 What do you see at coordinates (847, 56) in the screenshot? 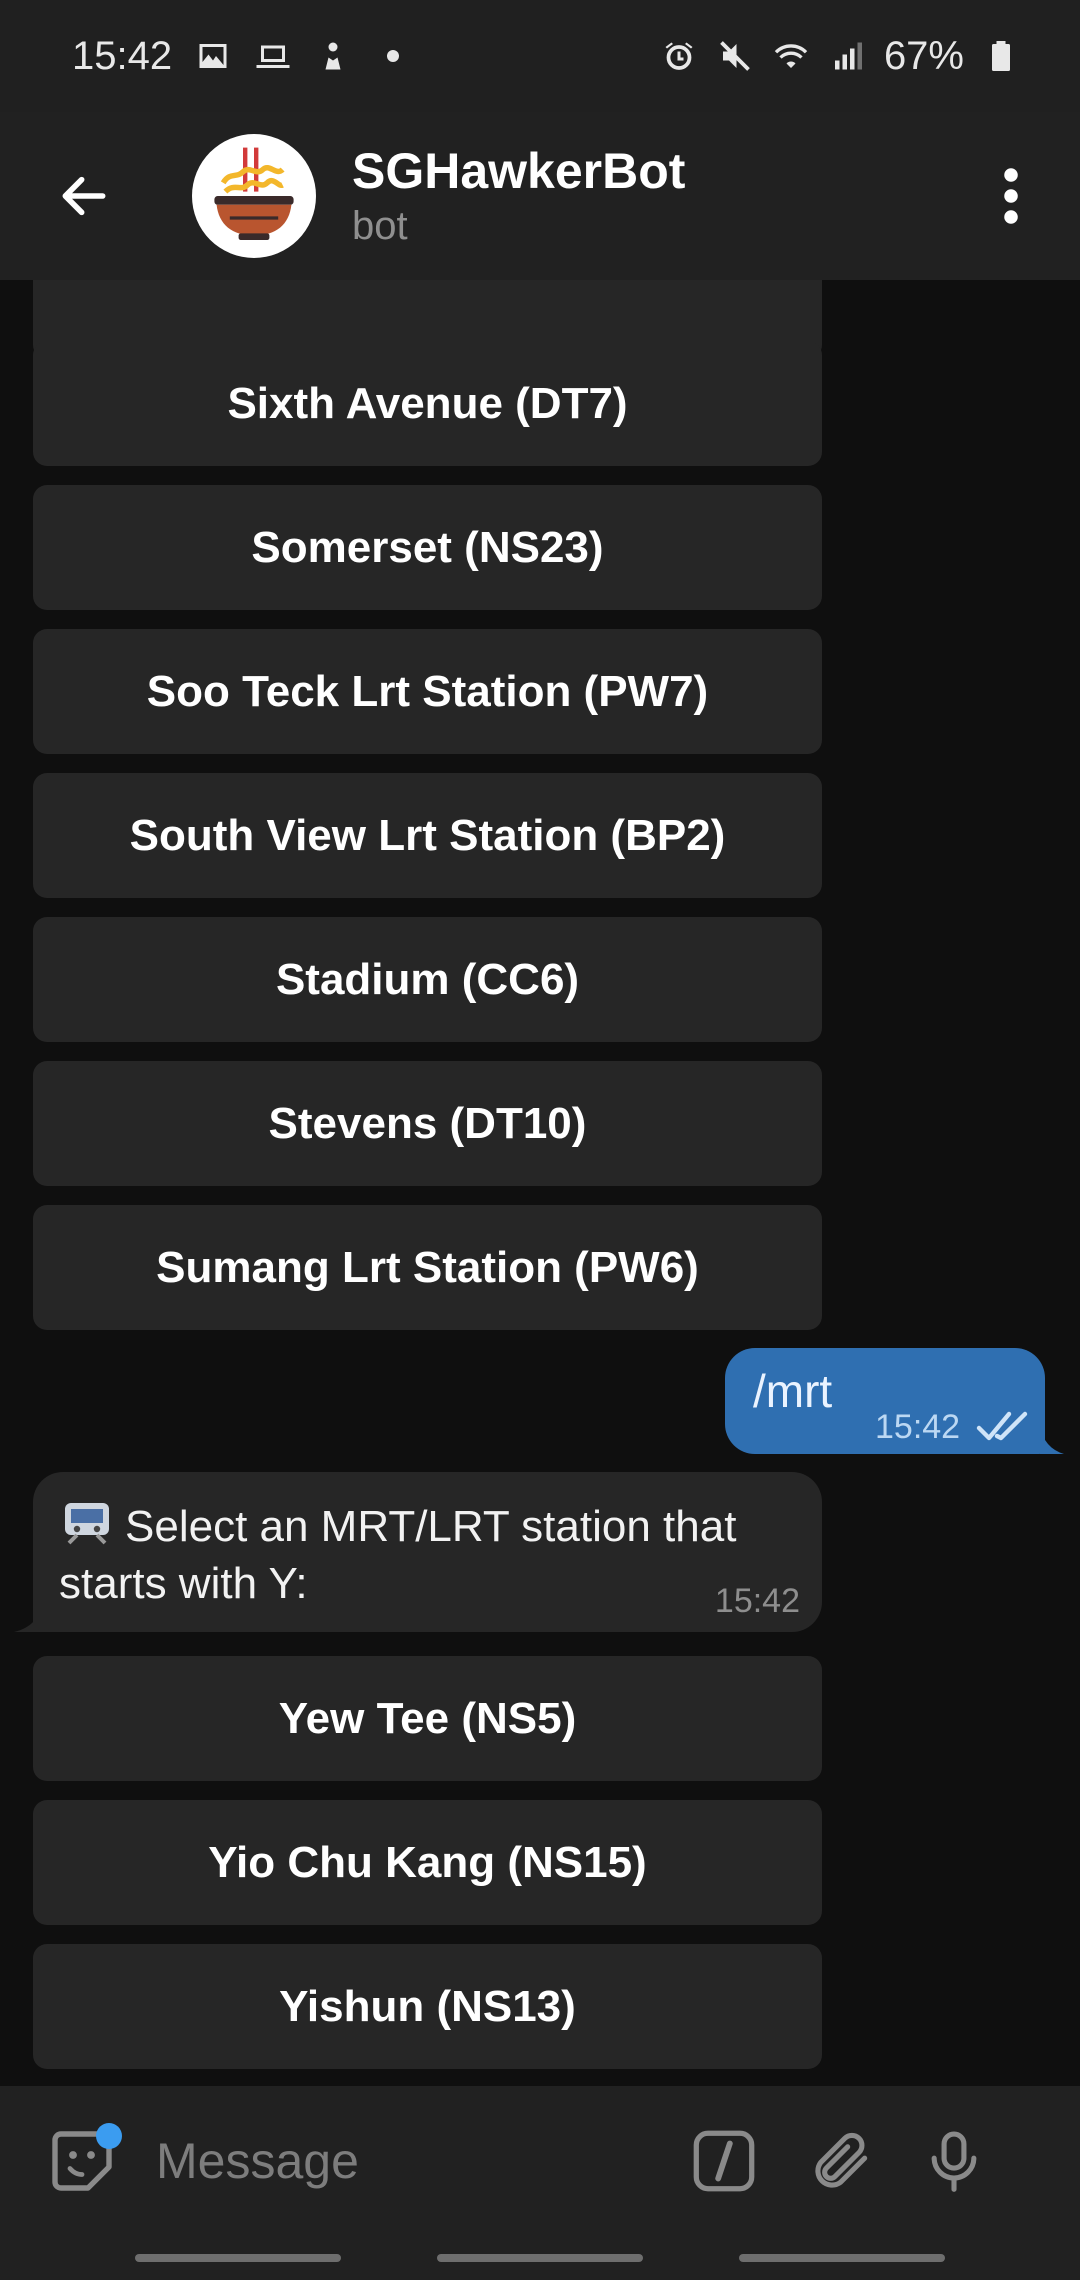
I see `signal-icon` at bounding box center [847, 56].